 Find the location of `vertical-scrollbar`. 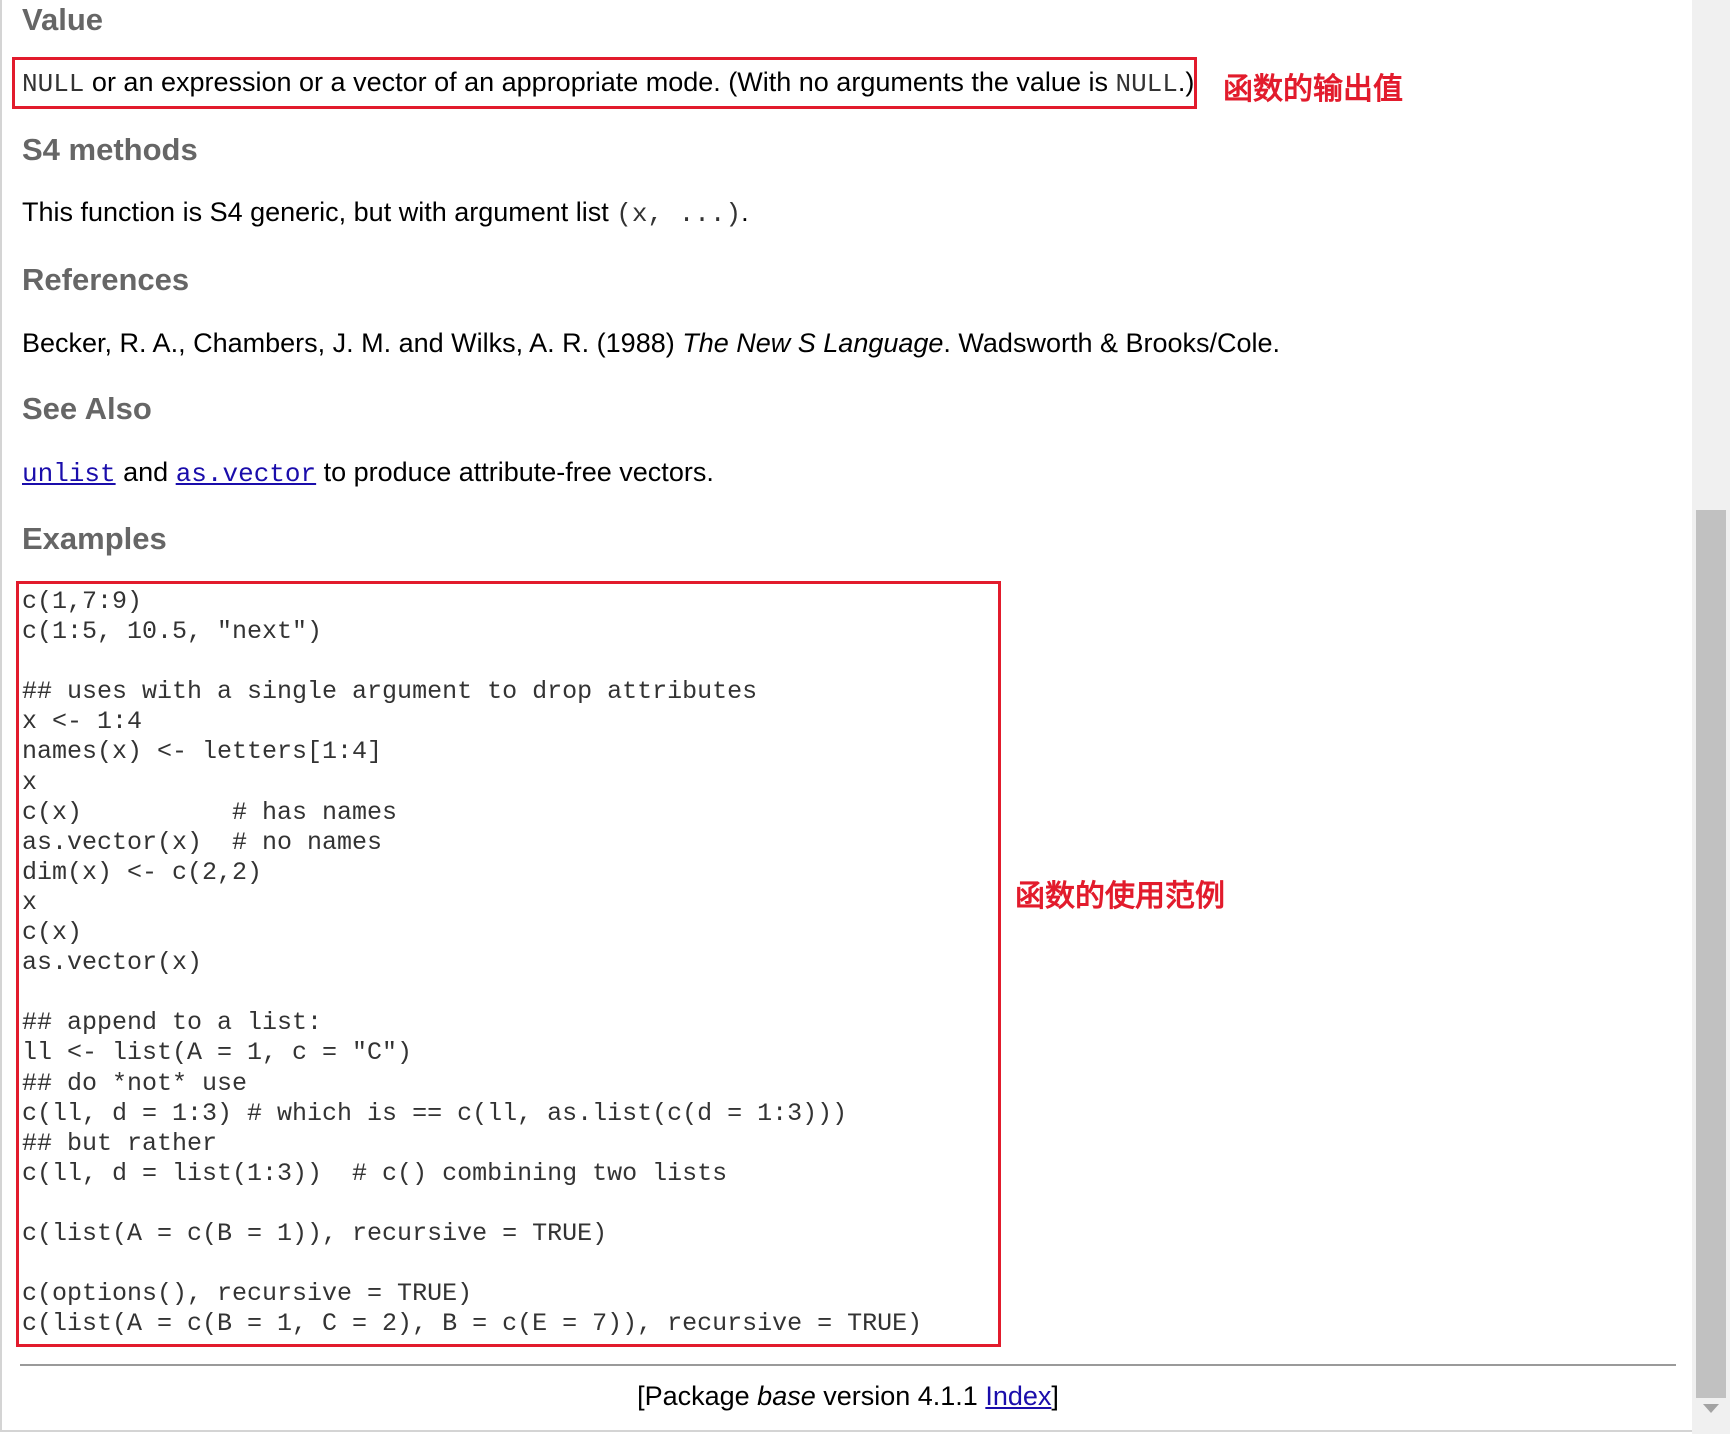

vertical-scrollbar is located at coordinates (1711, 717).